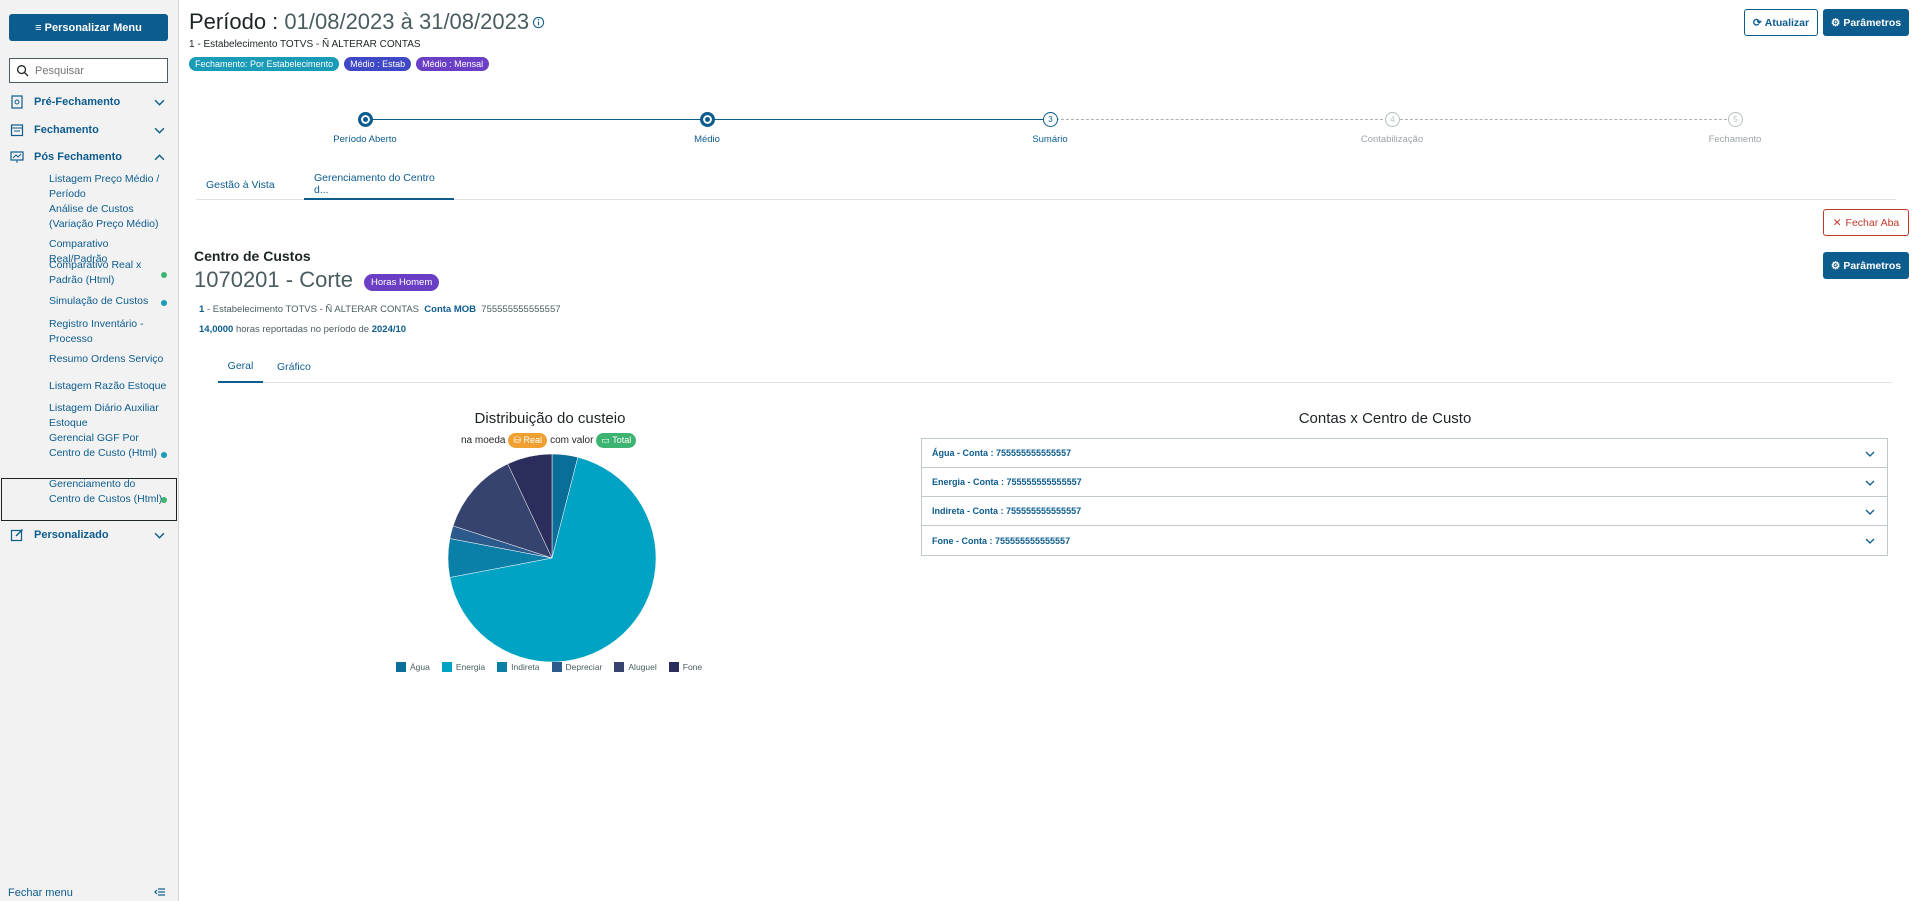 This screenshot has height=901, width=1912. I want to click on accordion-item-agua: Água - Conta : 755555555555557, so click(1404, 453).